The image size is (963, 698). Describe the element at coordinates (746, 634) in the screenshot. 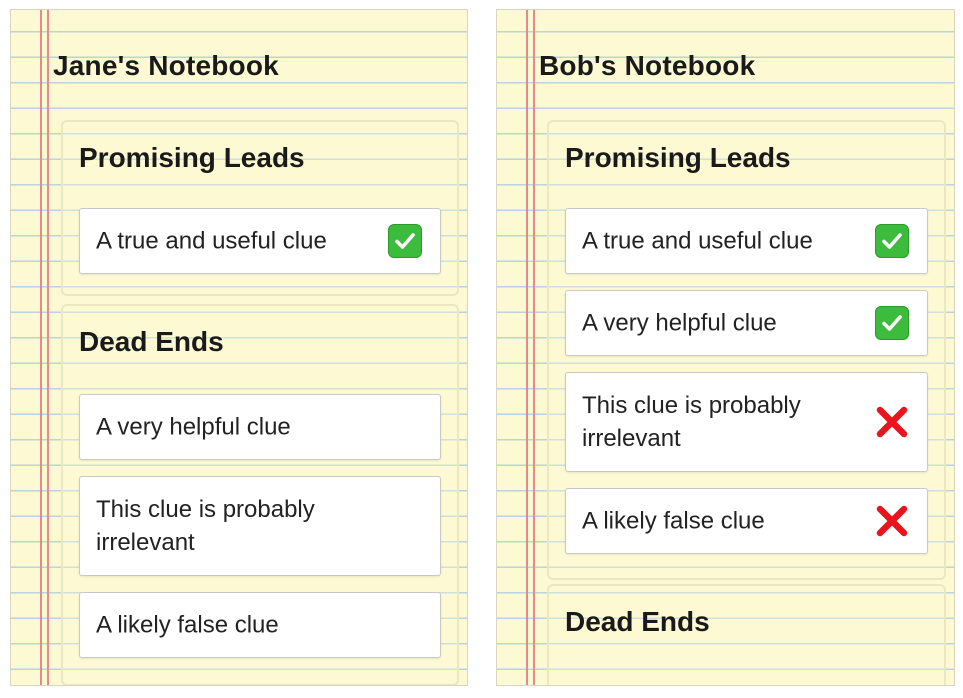

I see `section-dead-ends: Dead Ends` at that location.